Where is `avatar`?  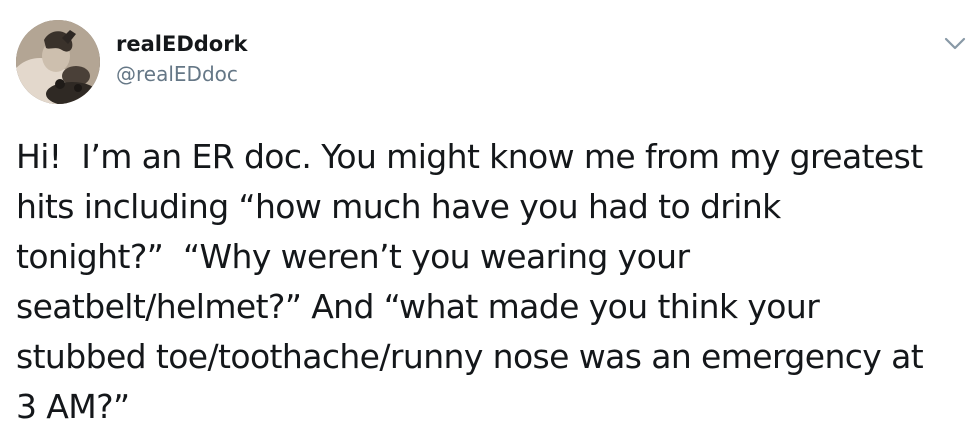
avatar is located at coordinates (58, 62).